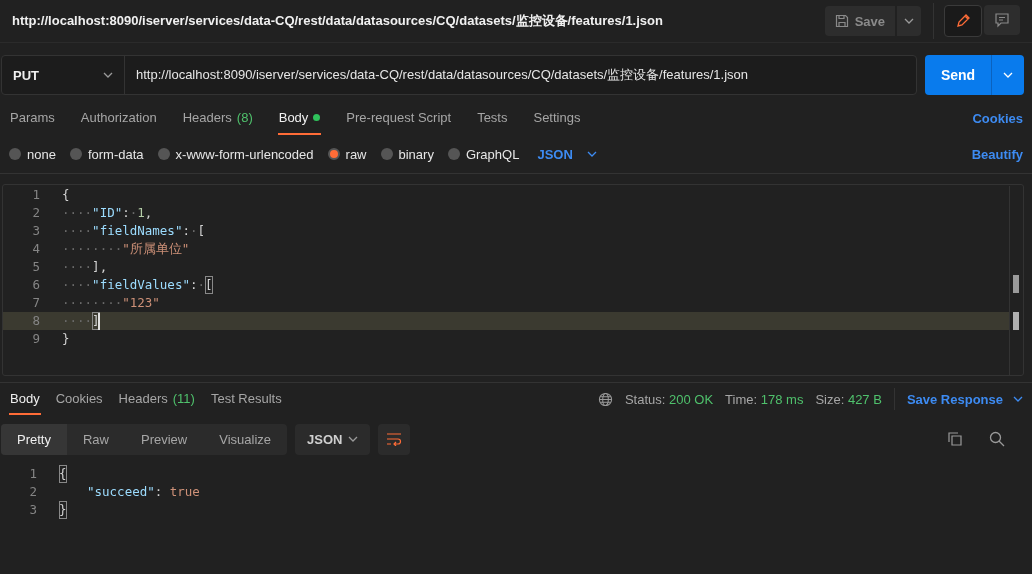 The image size is (1032, 574). I want to click on save-dropdown-button, so click(909, 21).